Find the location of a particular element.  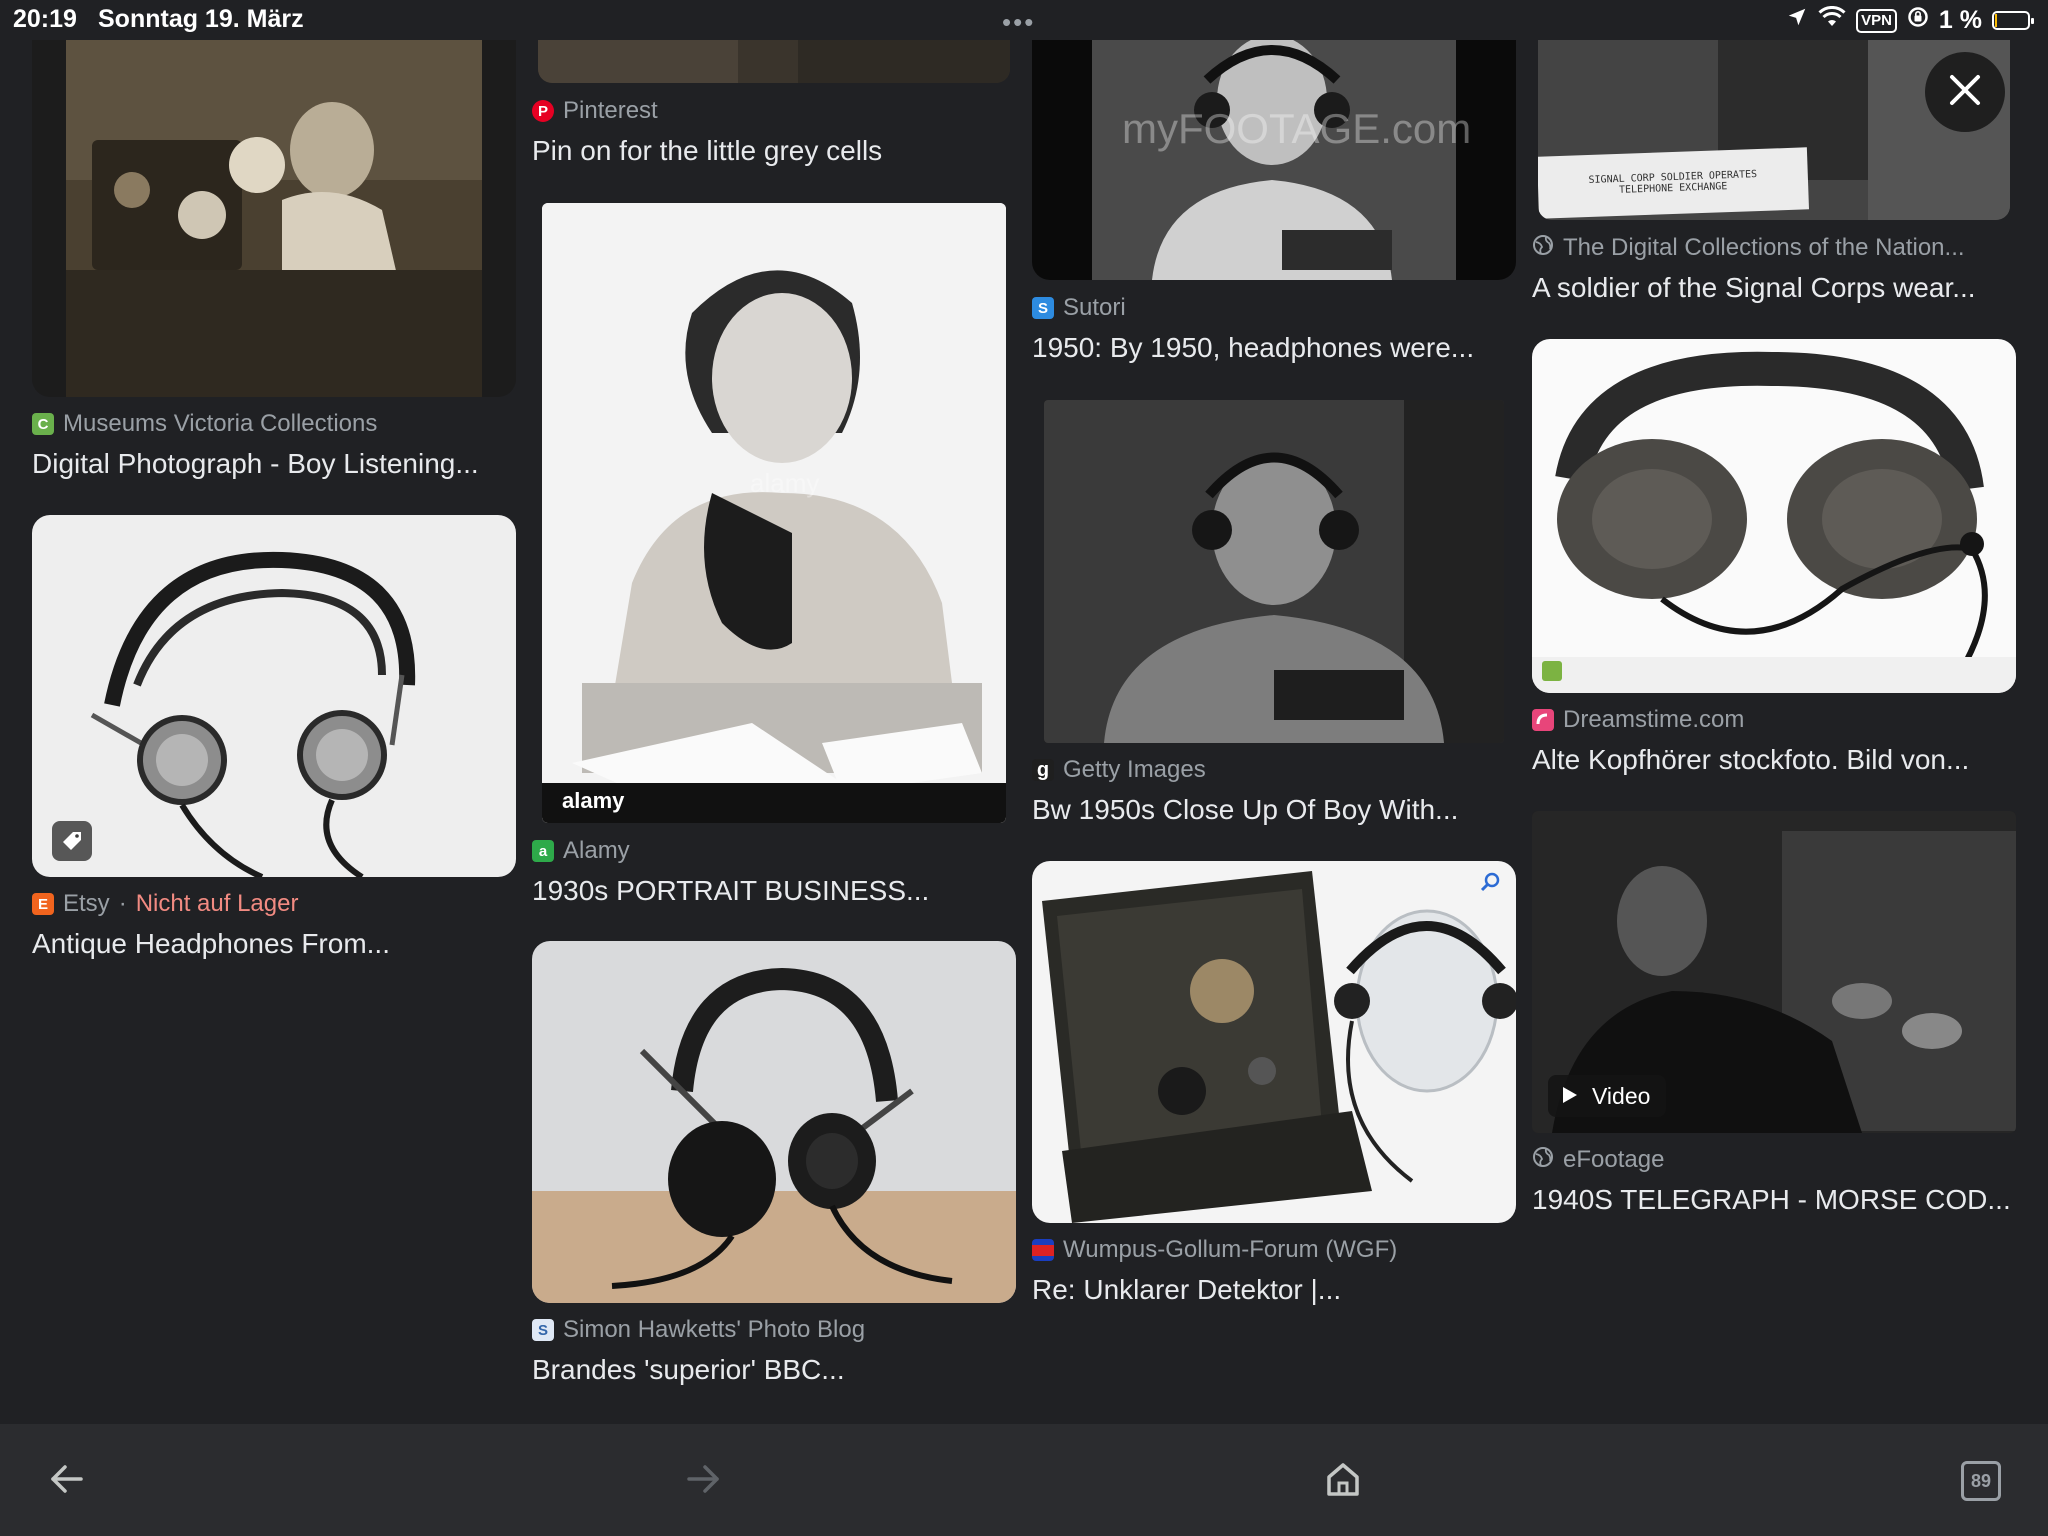

source-name: Alamy is located at coordinates (596, 850).